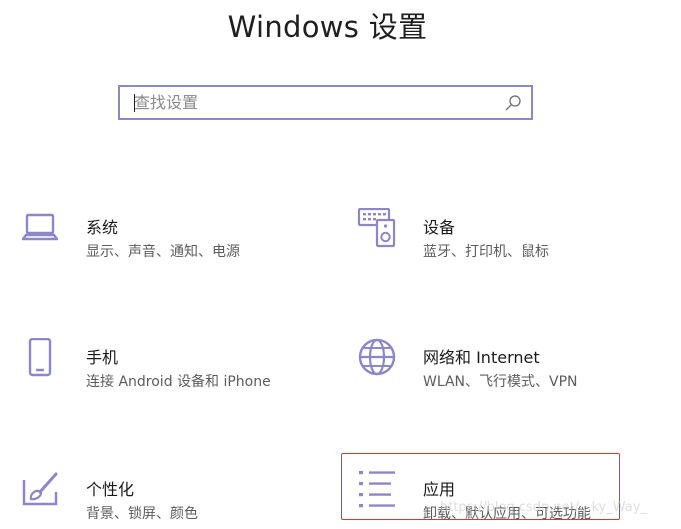 The image size is (681, 529). Describe the element at coordinates (377, 489) in the screenshot. I see `app-list-icon` at that location.